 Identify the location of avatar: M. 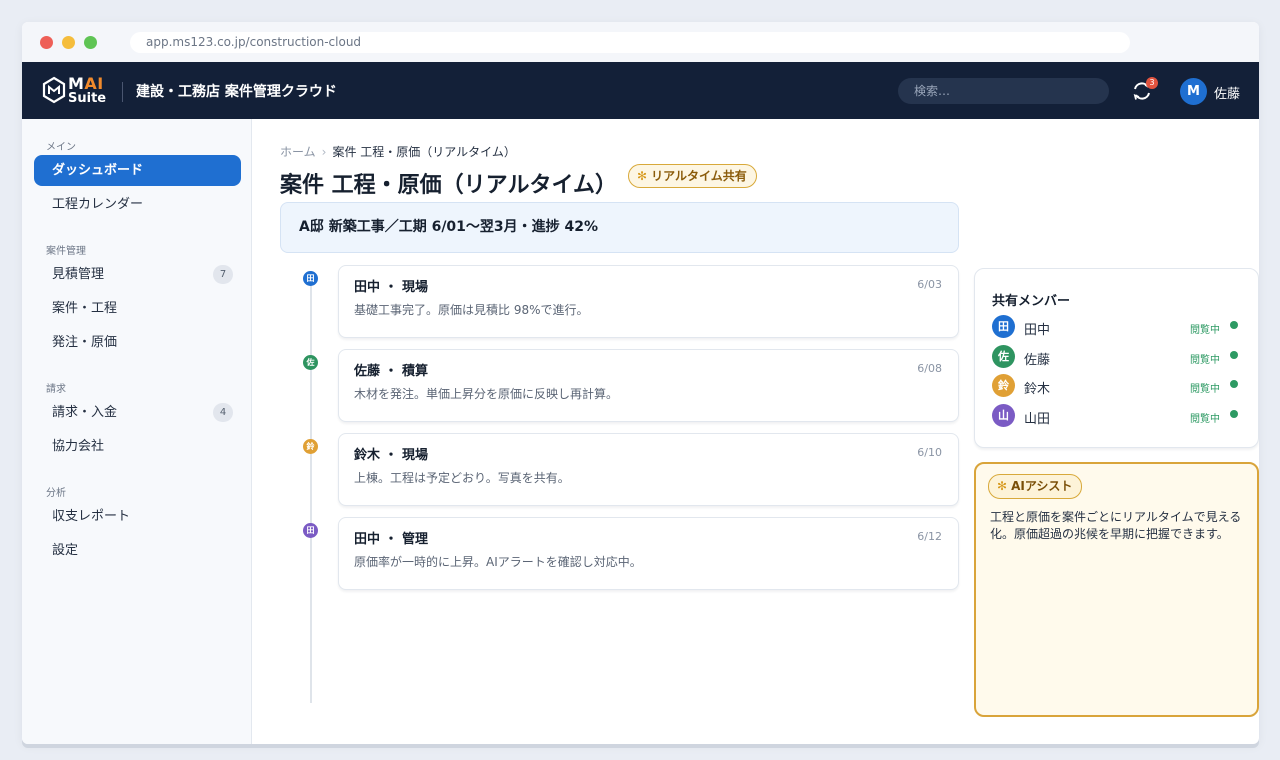
(1193, 91).